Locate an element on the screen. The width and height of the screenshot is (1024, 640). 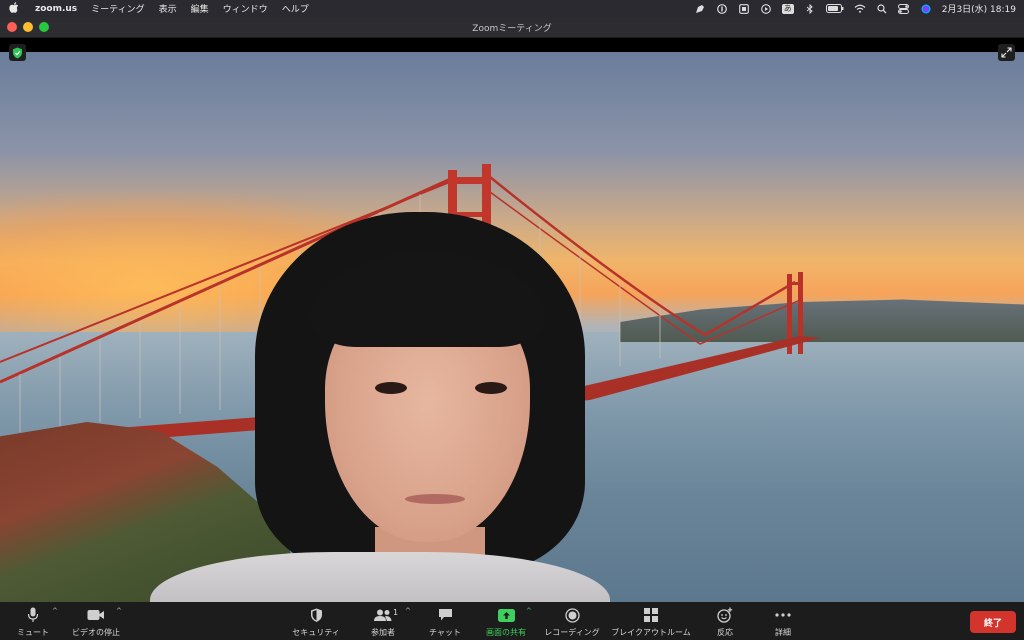
chat-button: チャット is located at coordinates (445, 622).